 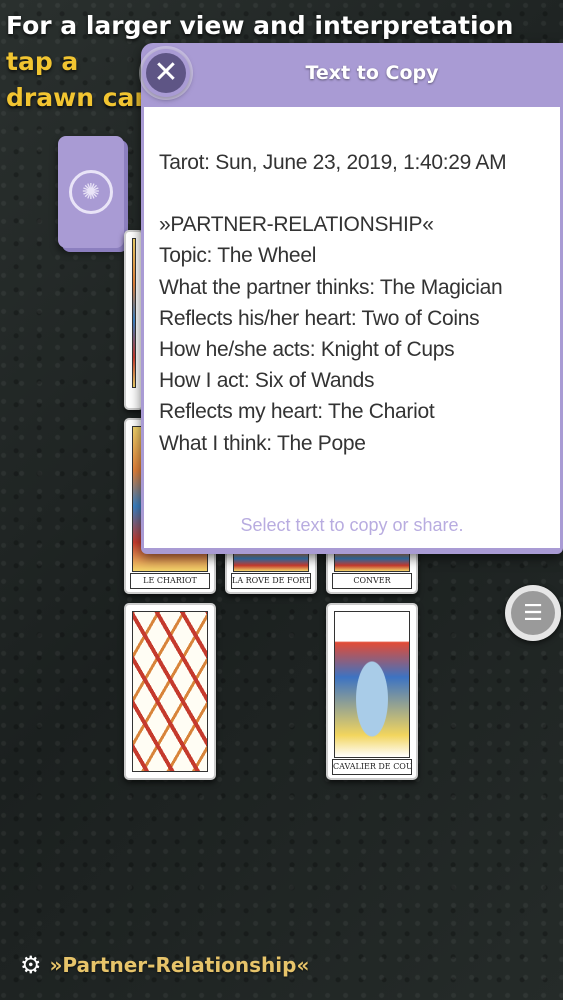 What do you see at coordinates (354, 287) in the screenshot?
I see `reading-line: What the partner thinks: The Magician` at bounding box center [354, 287].